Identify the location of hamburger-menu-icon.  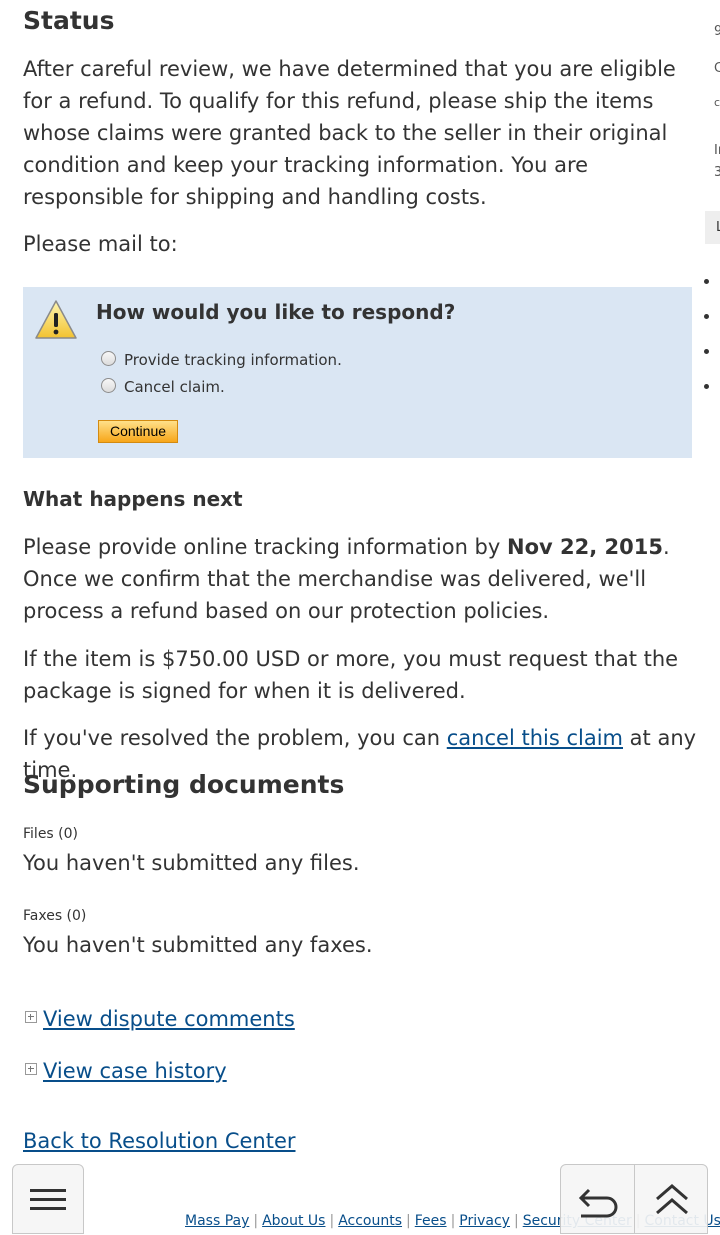
(48, 1199).